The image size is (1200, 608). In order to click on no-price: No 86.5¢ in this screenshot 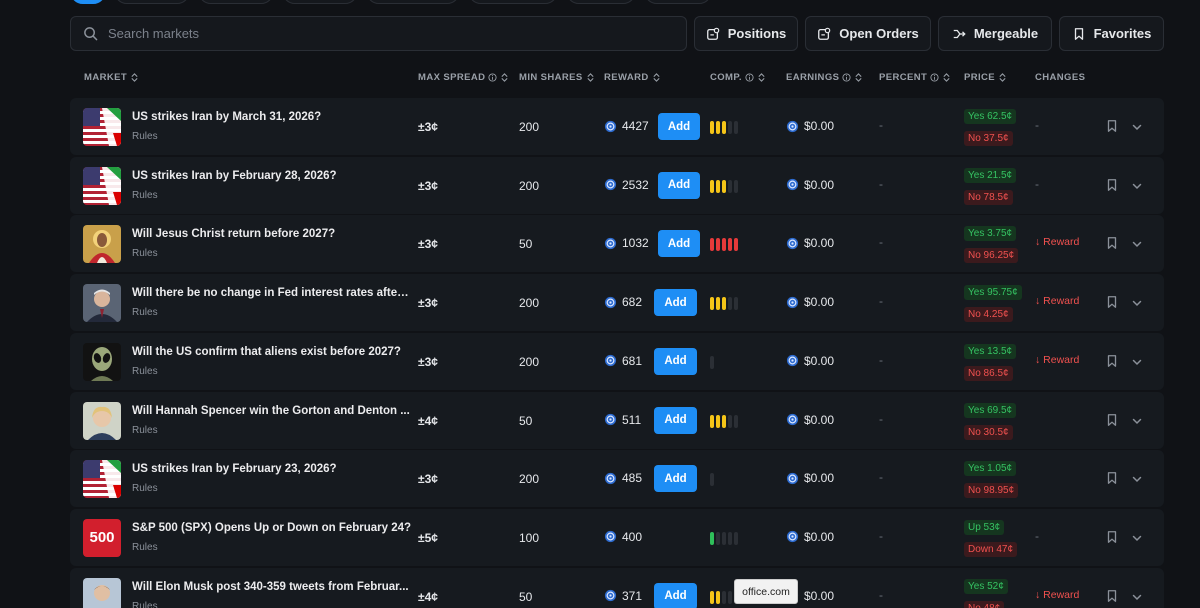, I will do `click(988, 373)`.